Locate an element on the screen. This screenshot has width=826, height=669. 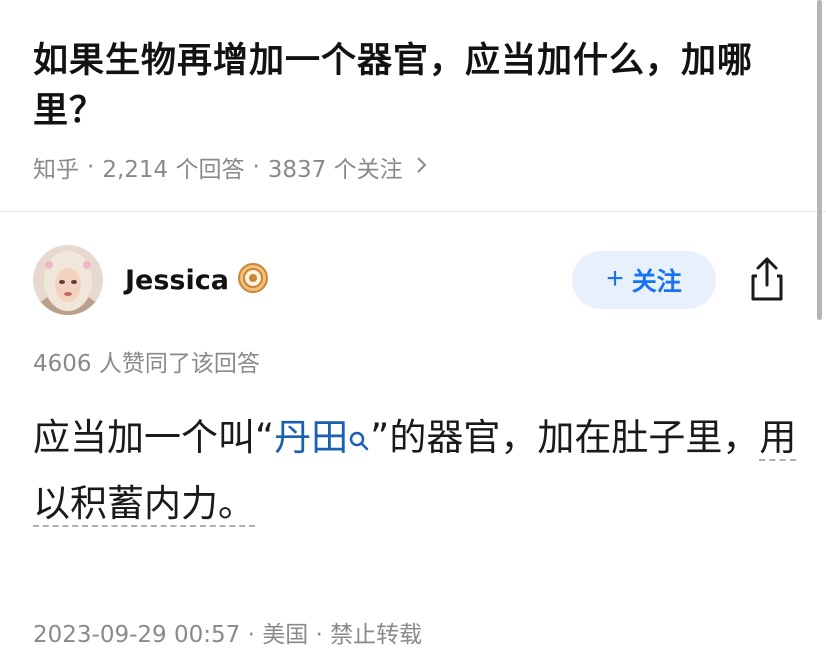
follow-label: 关注 is located at coordinates (656, 282).